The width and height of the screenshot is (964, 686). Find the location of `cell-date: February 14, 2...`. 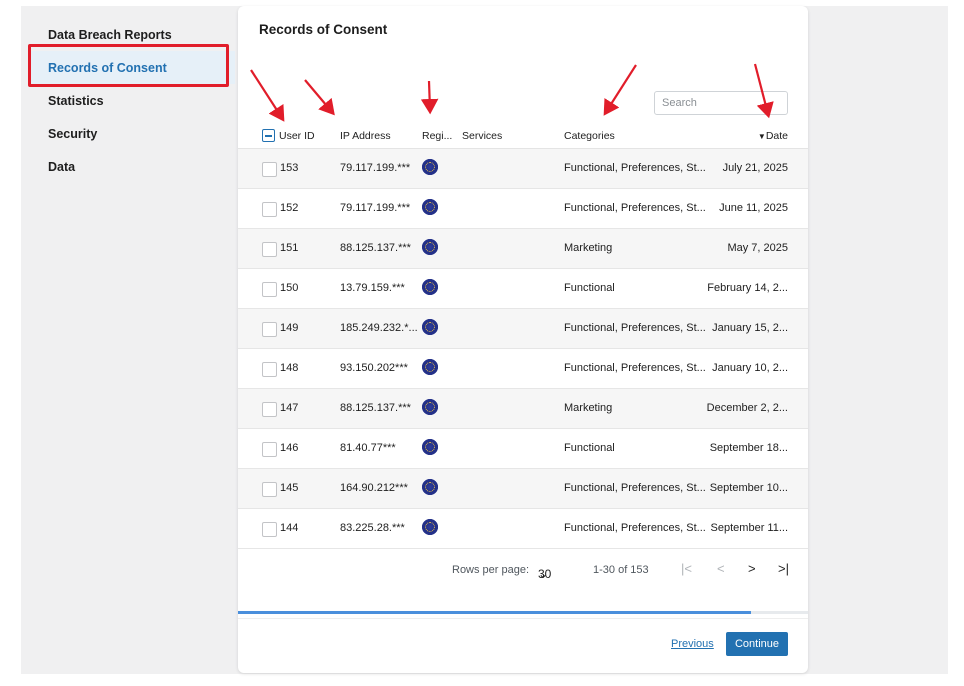

cell-date: February 14, 2... is located at coordinates (747, 288).